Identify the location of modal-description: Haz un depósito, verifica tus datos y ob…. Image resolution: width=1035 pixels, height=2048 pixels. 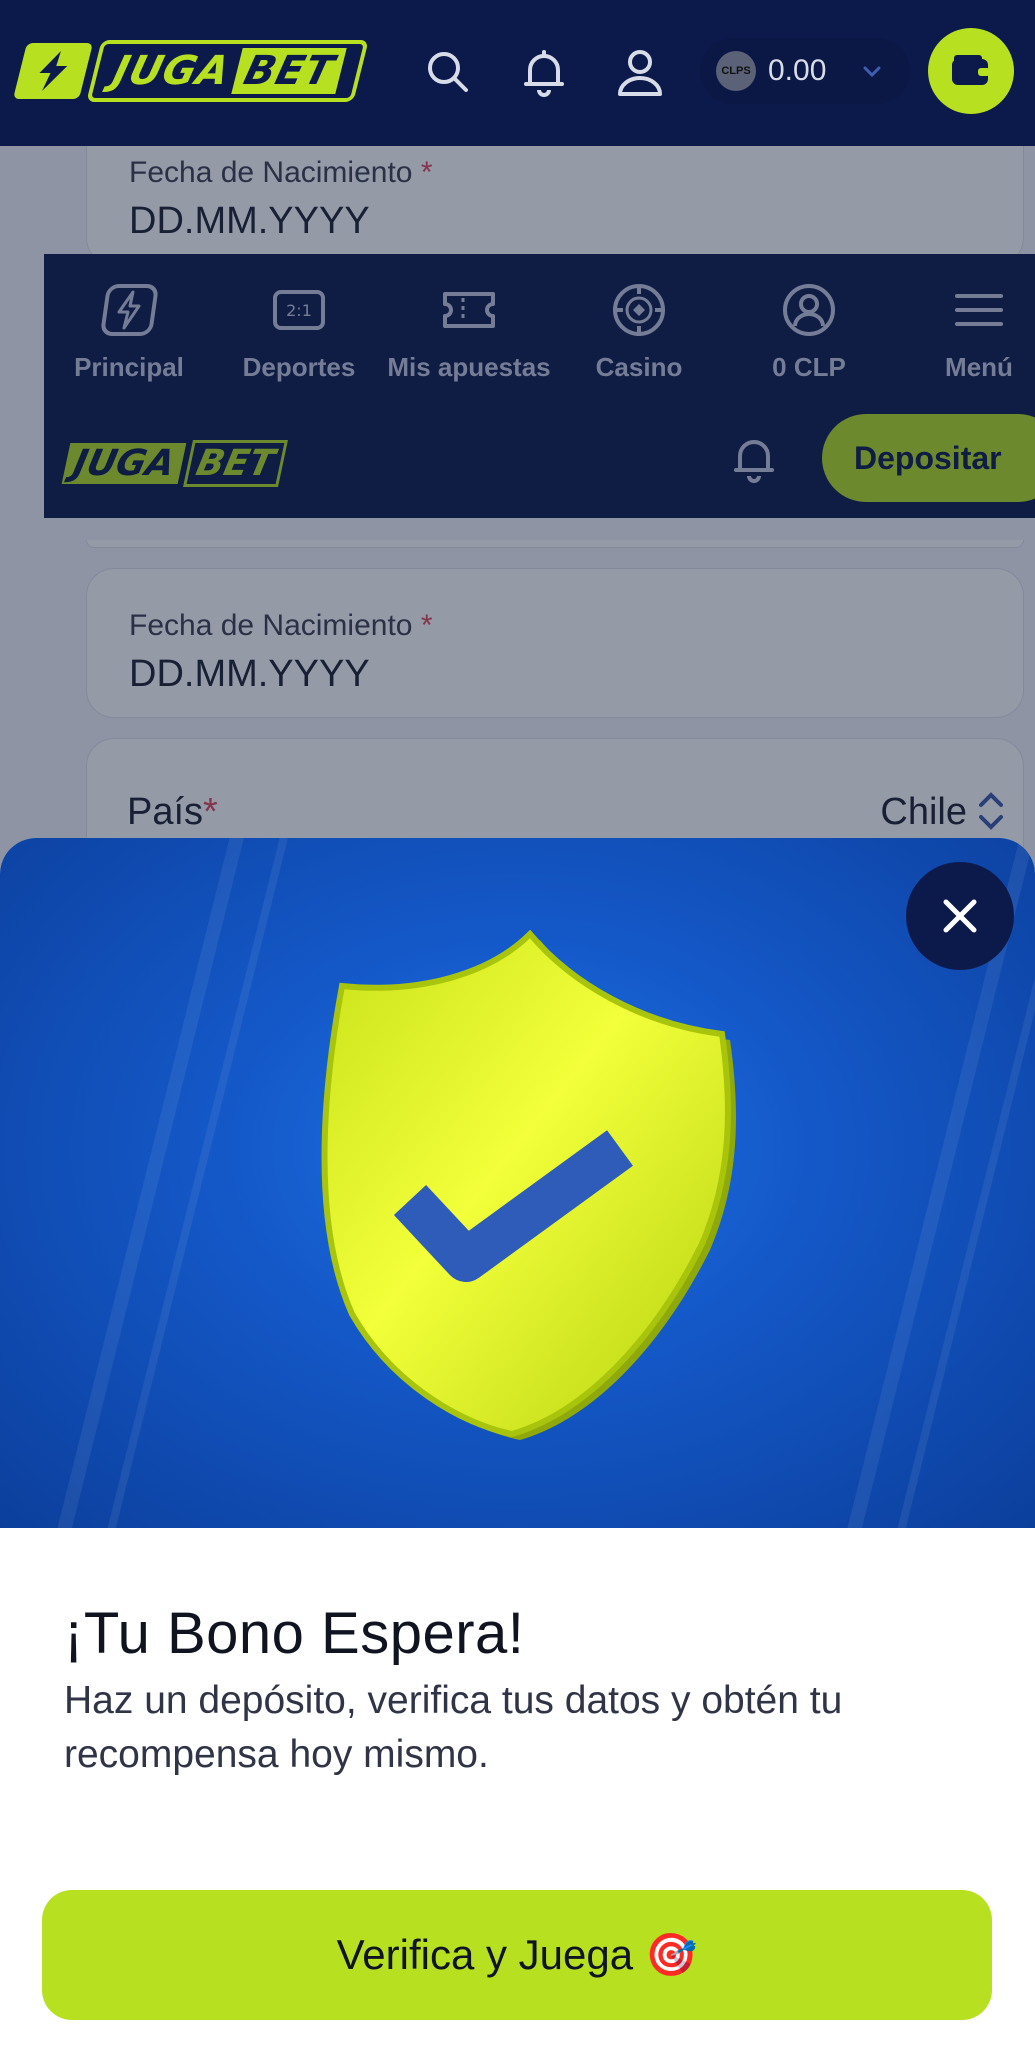
(453, 1727).